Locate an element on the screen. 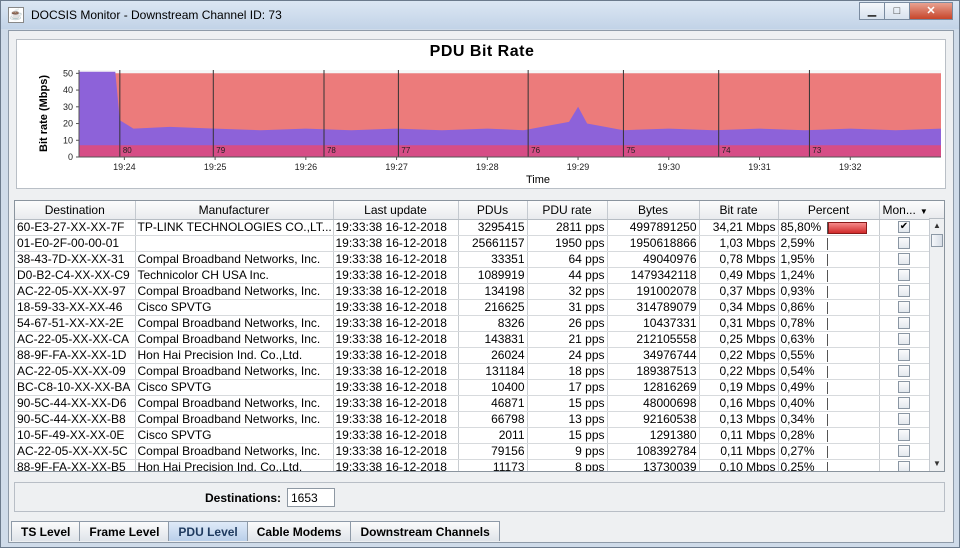 The height and width of the screenshot is (548, 960). marker-label-79: 79 is located at coordinates (220, 150).